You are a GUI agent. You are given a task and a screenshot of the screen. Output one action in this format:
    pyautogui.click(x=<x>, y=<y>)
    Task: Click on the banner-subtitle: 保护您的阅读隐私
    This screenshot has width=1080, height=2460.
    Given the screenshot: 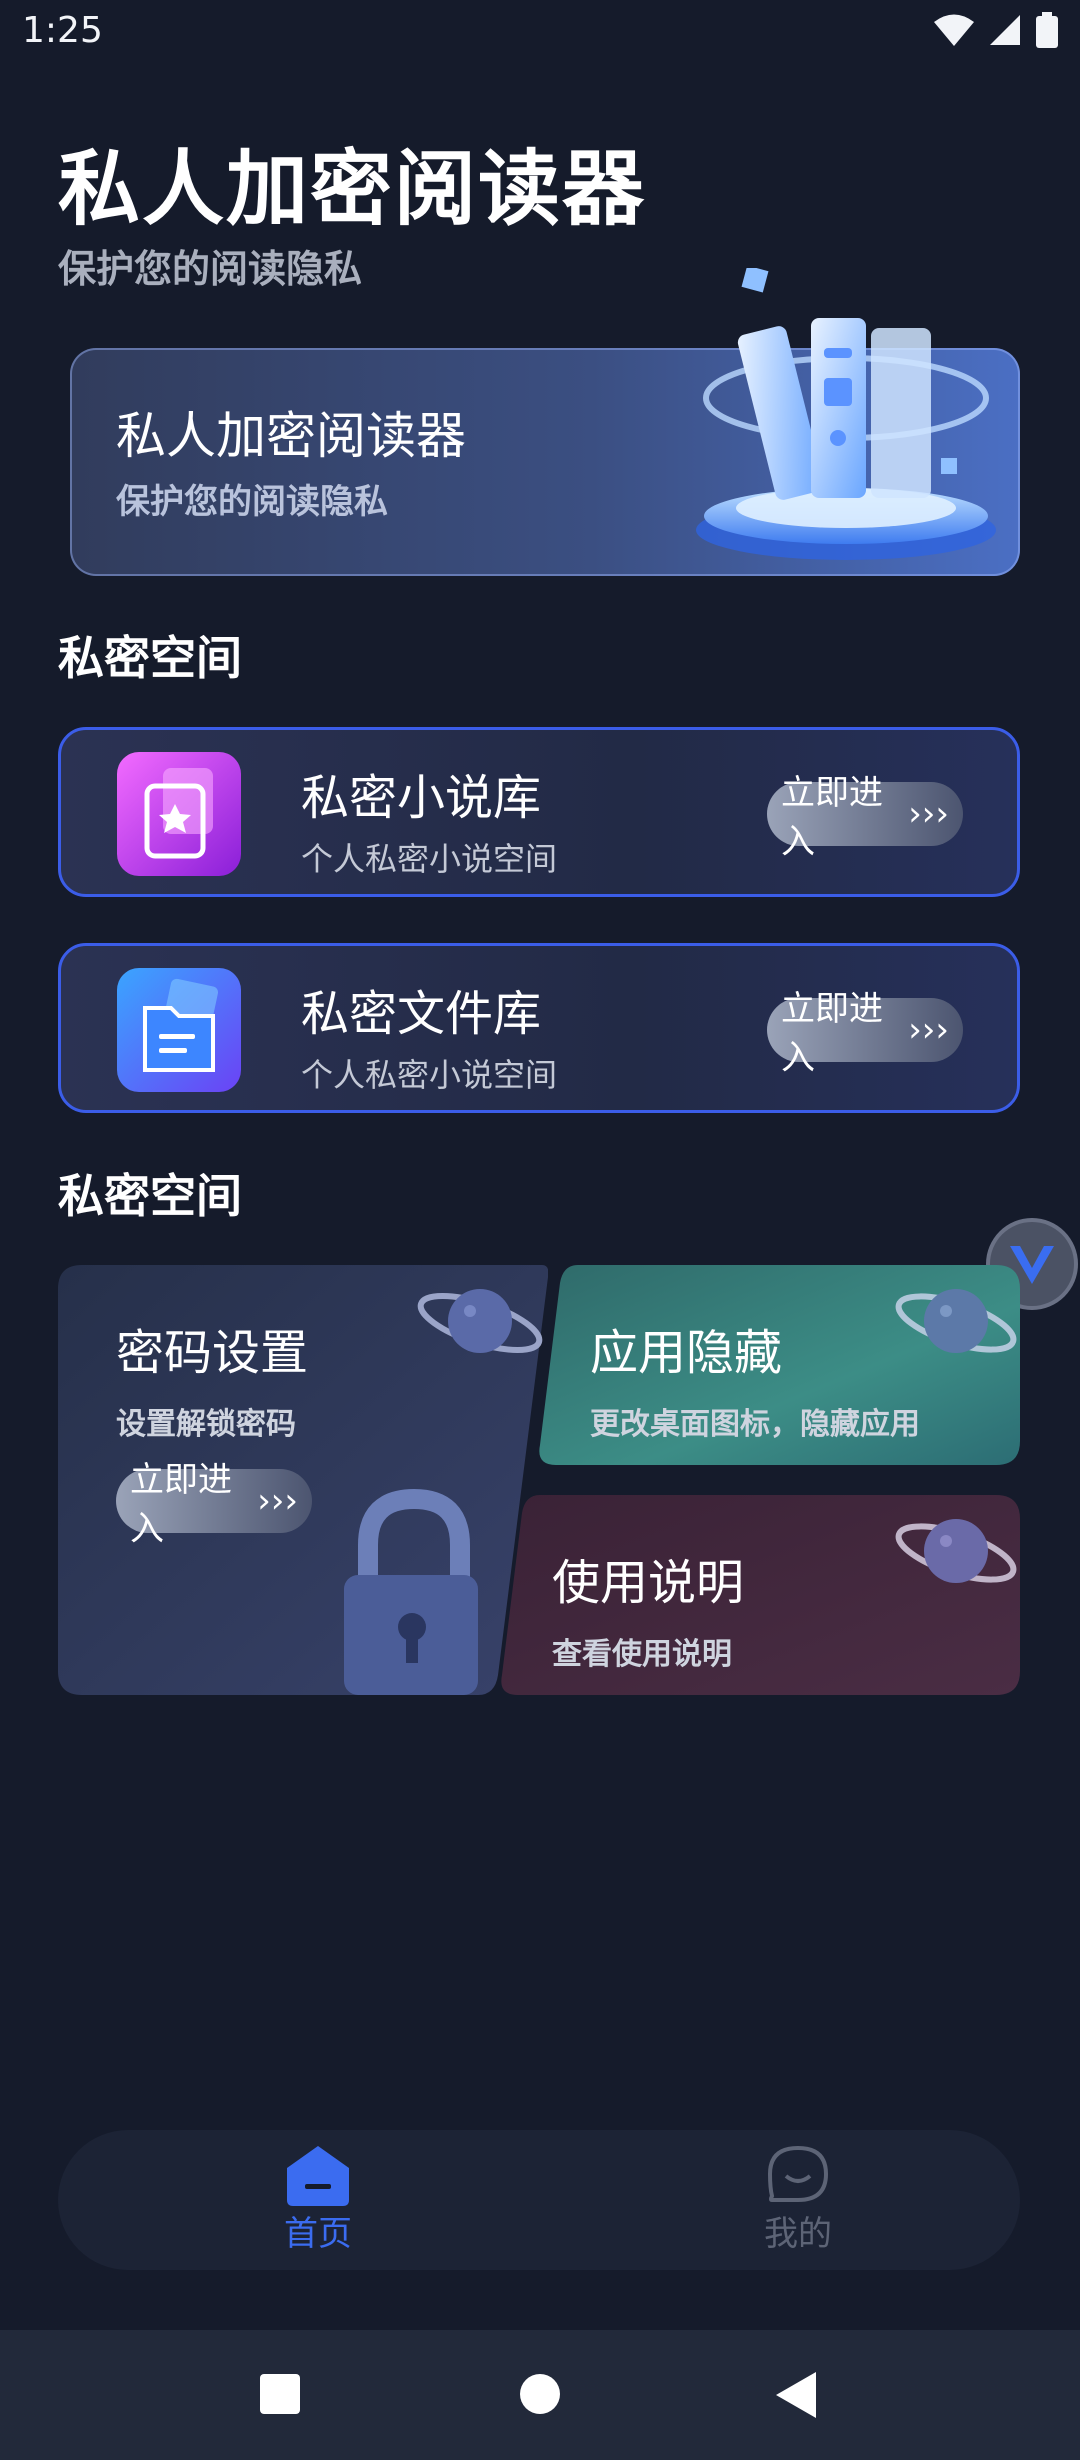 What is the action you would take?
    pyautogui.click(x=252, y=502)
    